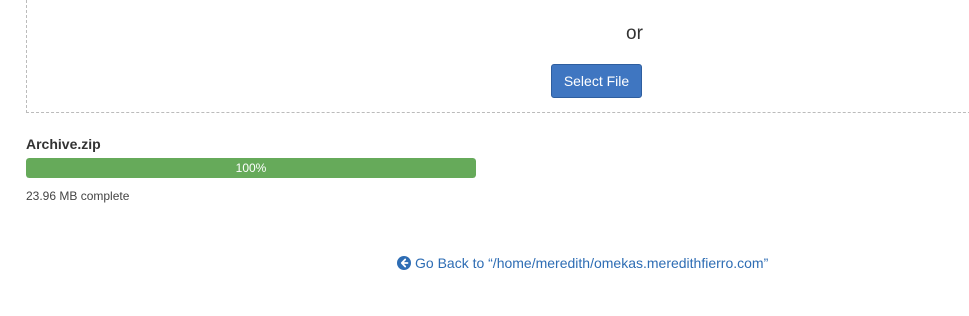  I want to click on uploaded-file-name: Archive.zip, so click(63, 144).